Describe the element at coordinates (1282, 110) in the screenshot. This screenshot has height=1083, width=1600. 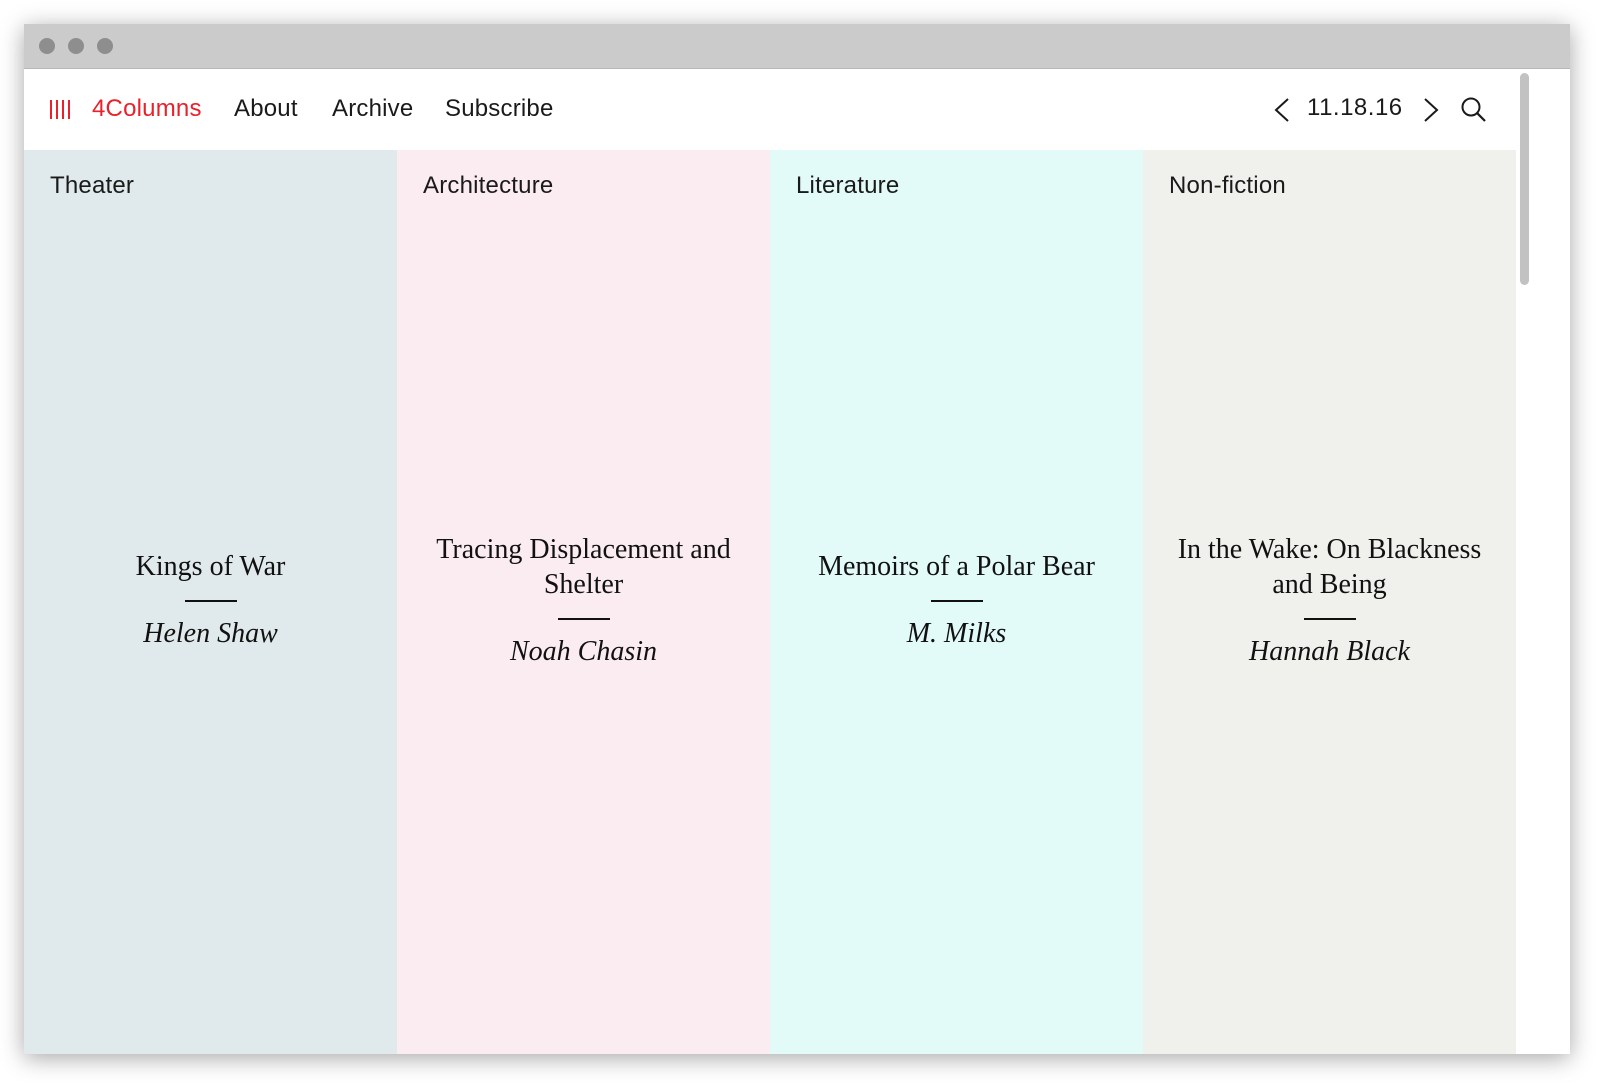
I see `previous-issue-icon` at that location.